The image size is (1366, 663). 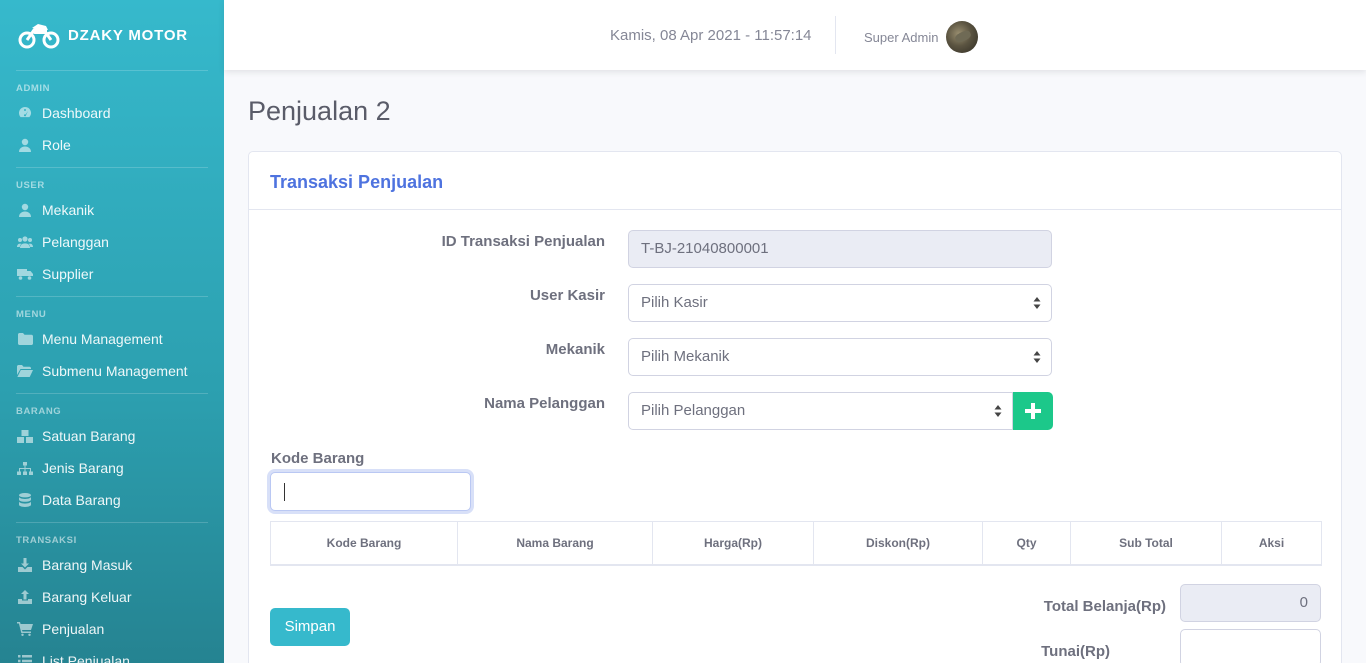 I want to click on sidebar-item-label: Submenu Management, so click(x=115, y=371).